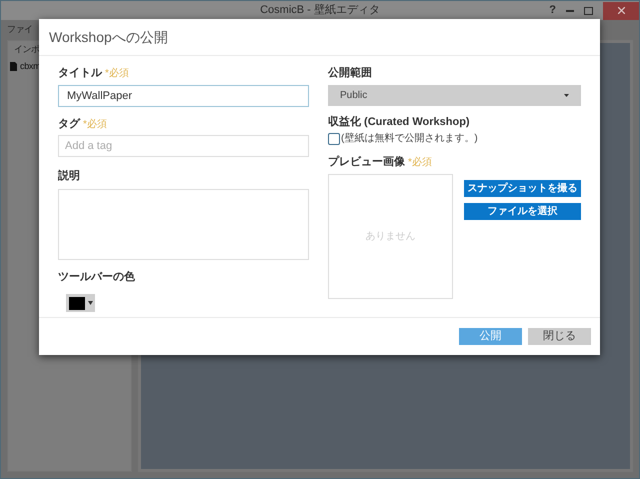  I want to click on tag-input: Add a tag, so click(183, 146).